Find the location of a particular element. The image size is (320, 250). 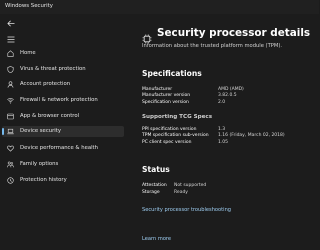

ppi-spec-version-value: 1.3 is located at coordinates (222, 129).